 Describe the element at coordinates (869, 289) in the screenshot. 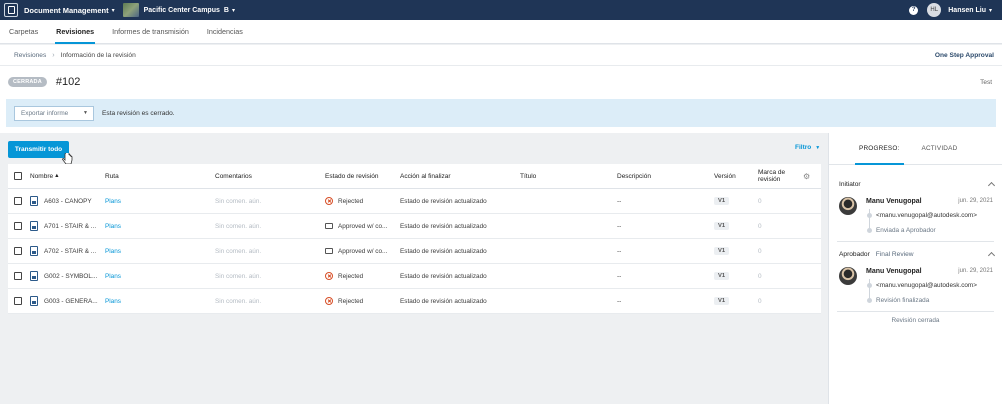

I see `timeline-line` at that location.